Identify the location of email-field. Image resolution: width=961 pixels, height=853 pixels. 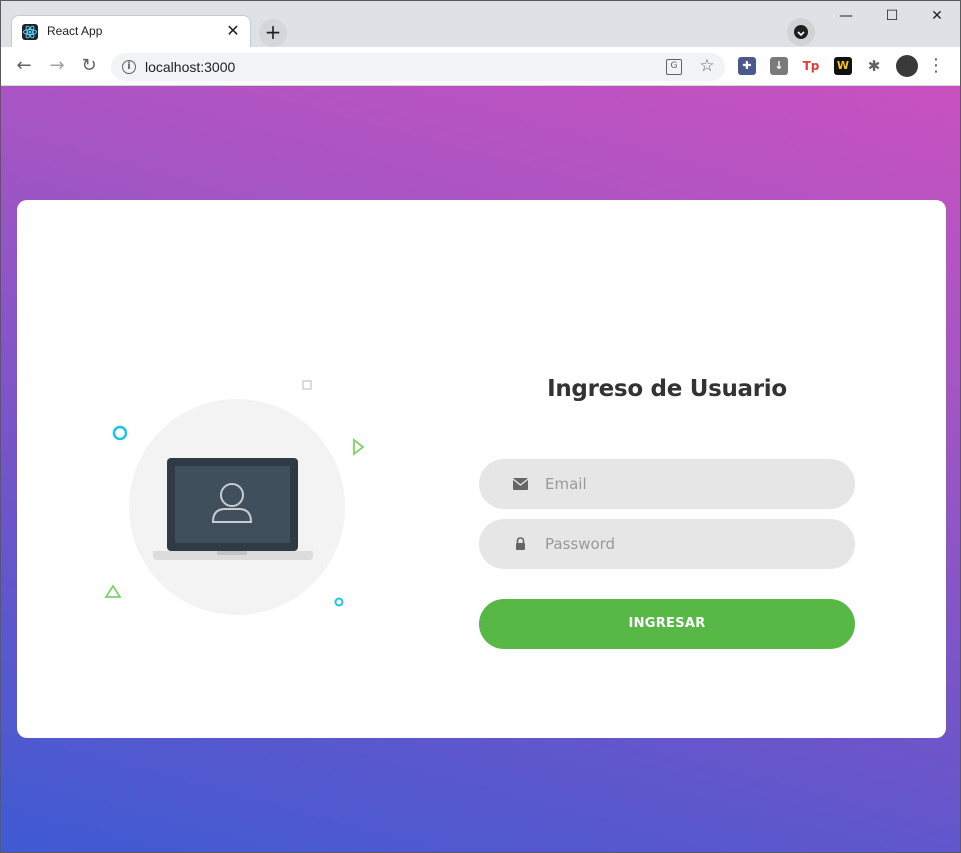
(667, 484).